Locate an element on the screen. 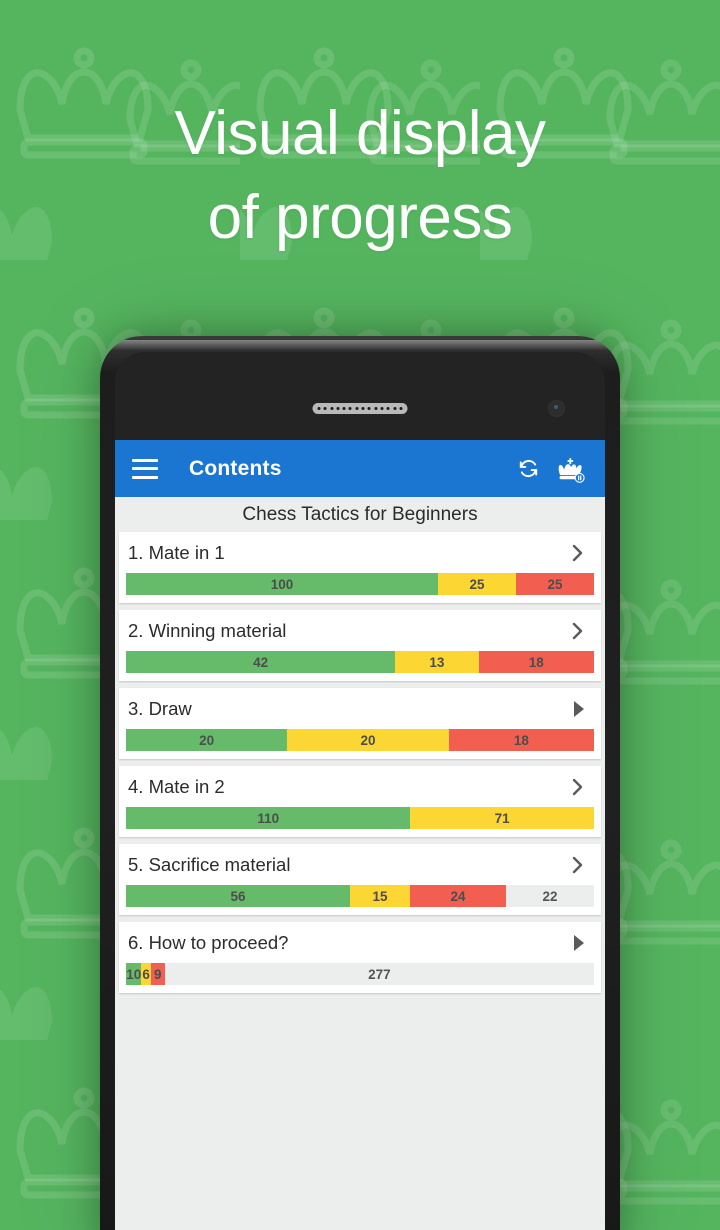 Image resolution: width=720 pixels, height=1230 pixels. chapter-card: 3. Draw 20 20 18 is located at coordinates (360, 723).